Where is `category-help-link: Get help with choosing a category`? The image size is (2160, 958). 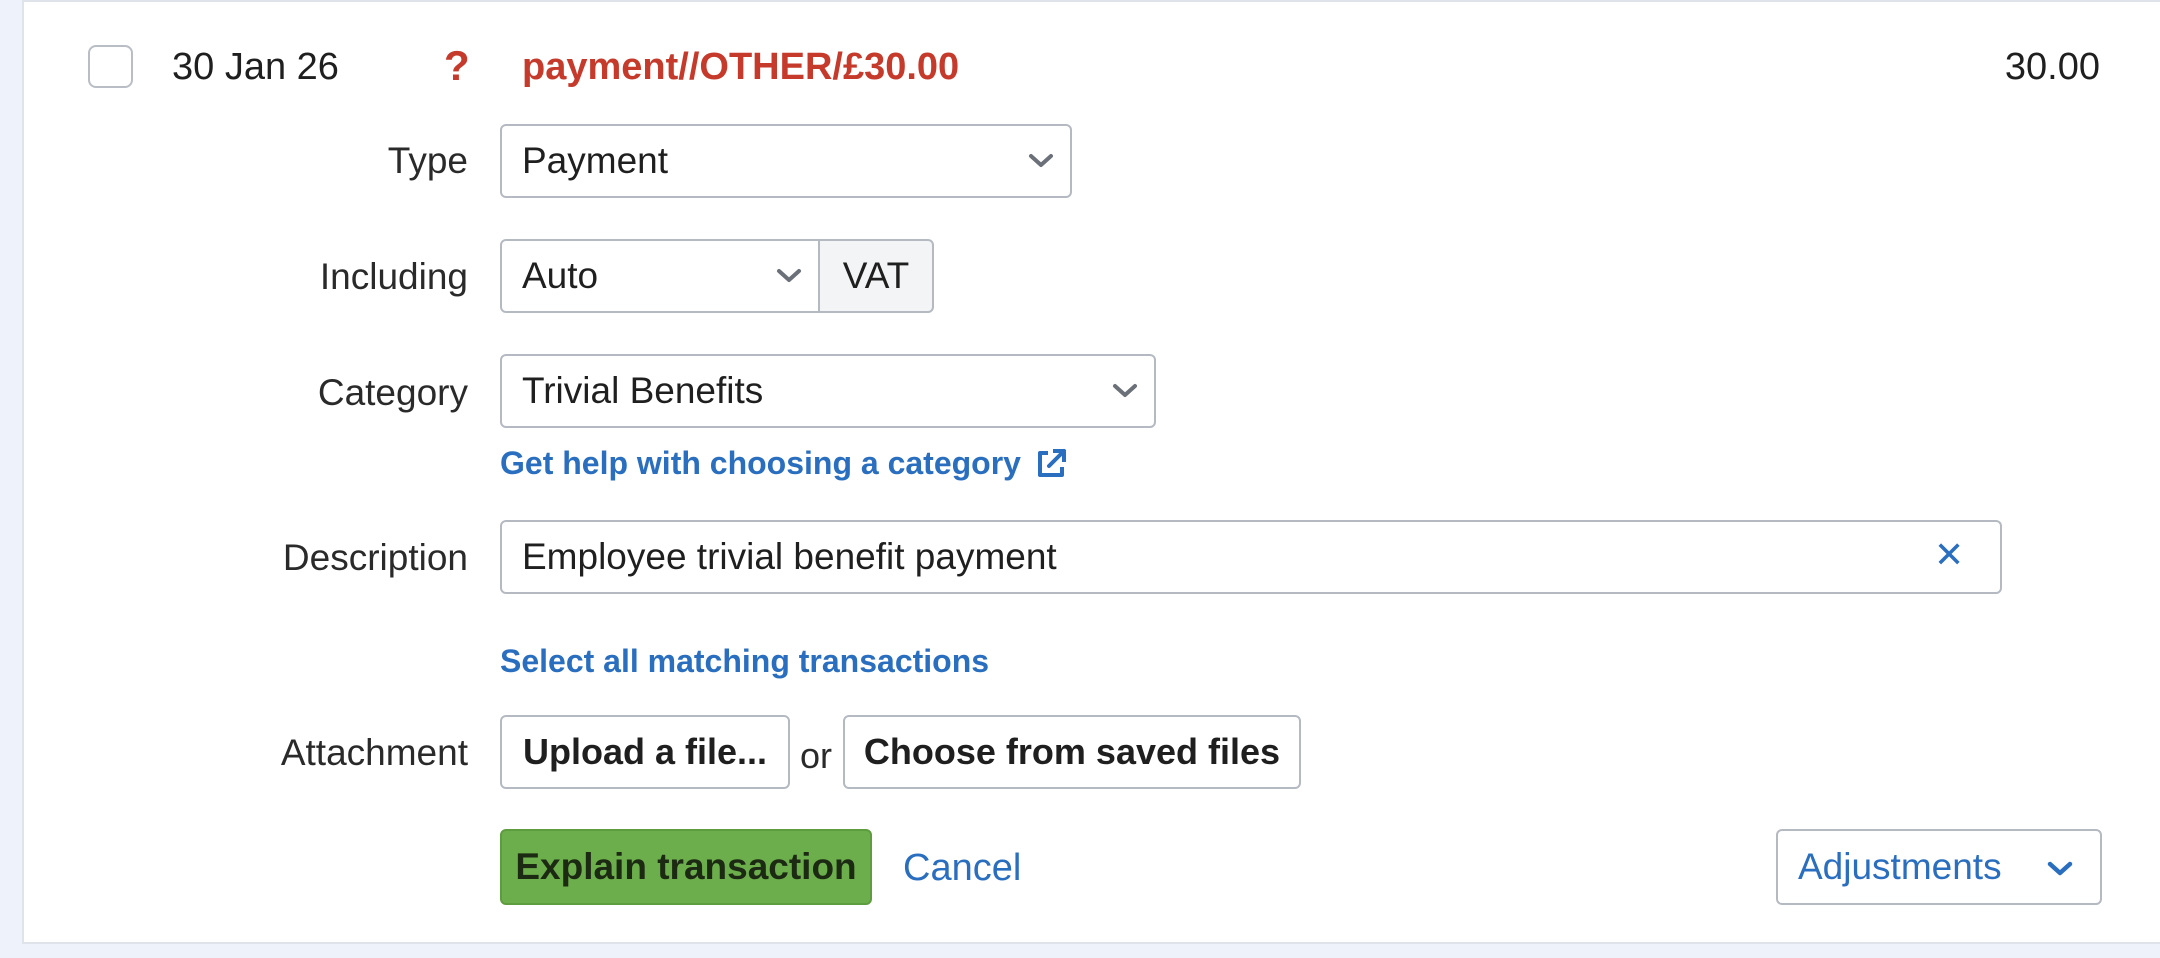
category-help-link: Get help with choosing a category is located at coordinates (784, 463).